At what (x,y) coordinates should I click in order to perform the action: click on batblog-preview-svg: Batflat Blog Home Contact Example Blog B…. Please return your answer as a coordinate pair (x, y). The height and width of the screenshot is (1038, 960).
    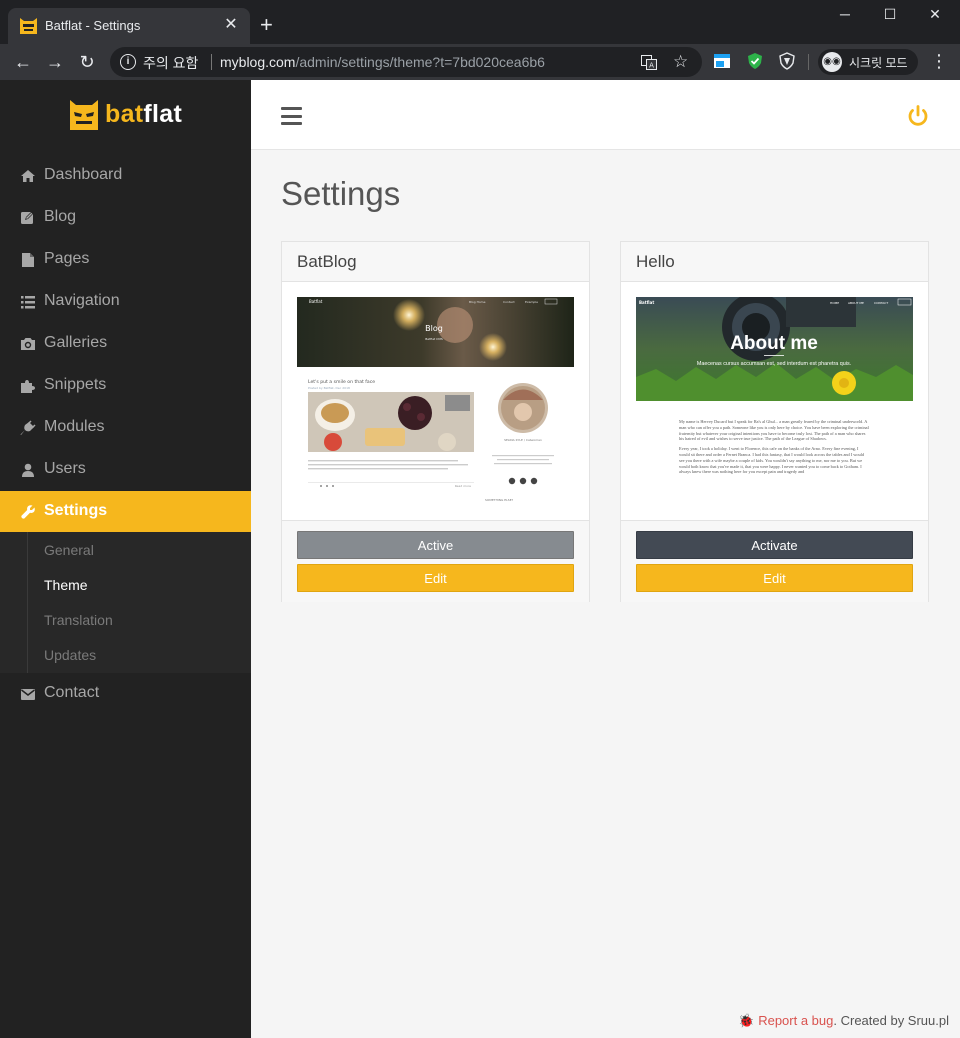
    Looking at the image, I should click on (435, 399).